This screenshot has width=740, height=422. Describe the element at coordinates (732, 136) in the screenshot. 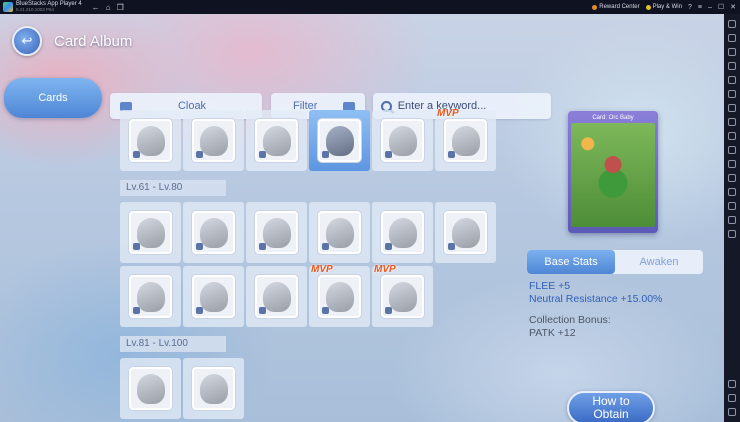

I see `macro-icon` at that location.